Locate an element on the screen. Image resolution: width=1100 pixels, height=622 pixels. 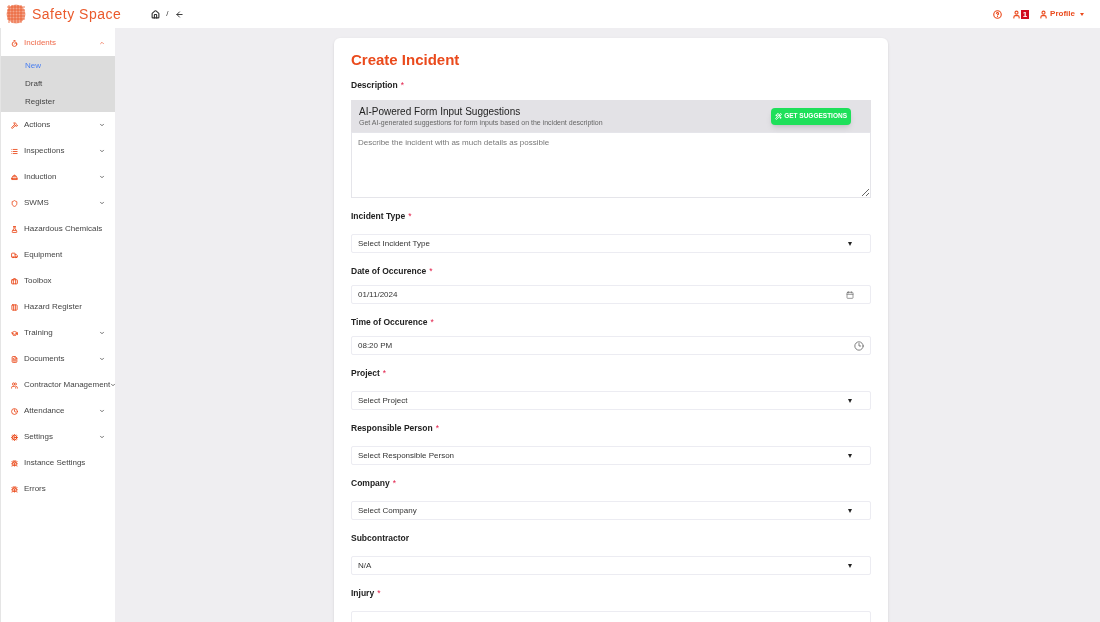
cog-icon is located at coordinates (14, 437).